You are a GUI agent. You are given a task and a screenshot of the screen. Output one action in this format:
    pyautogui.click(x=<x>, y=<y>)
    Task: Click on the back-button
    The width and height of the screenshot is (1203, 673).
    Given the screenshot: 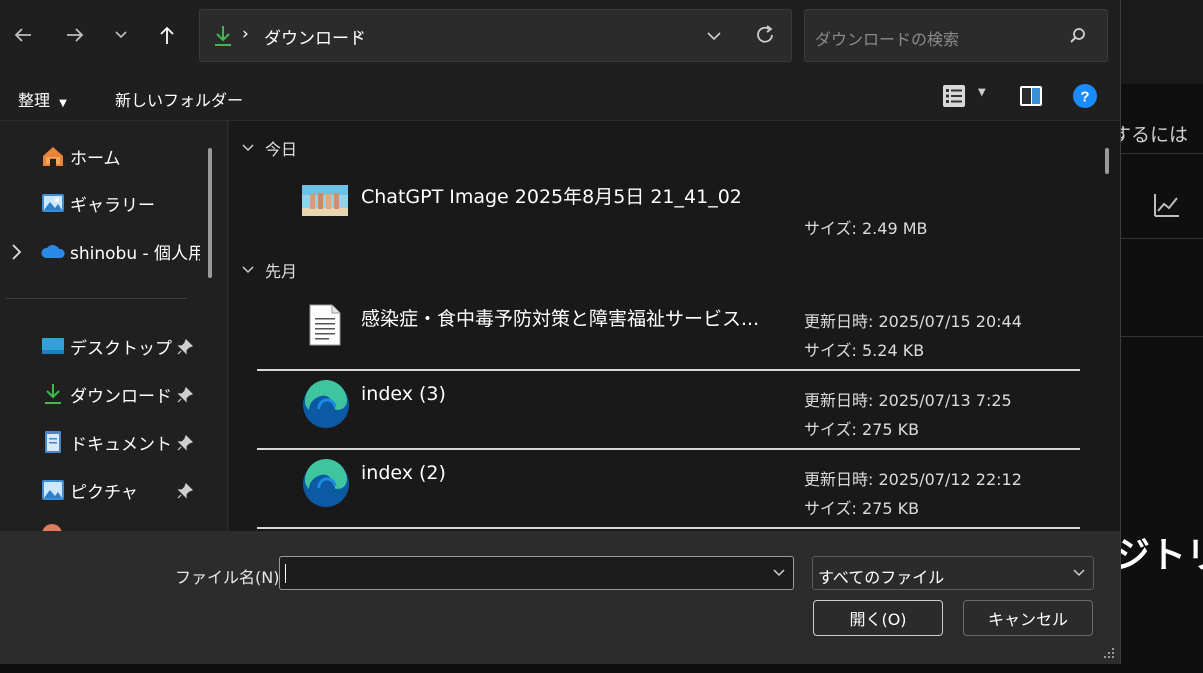 What is the action you would take?
    pyautogui.click(x=23, y=35)
    